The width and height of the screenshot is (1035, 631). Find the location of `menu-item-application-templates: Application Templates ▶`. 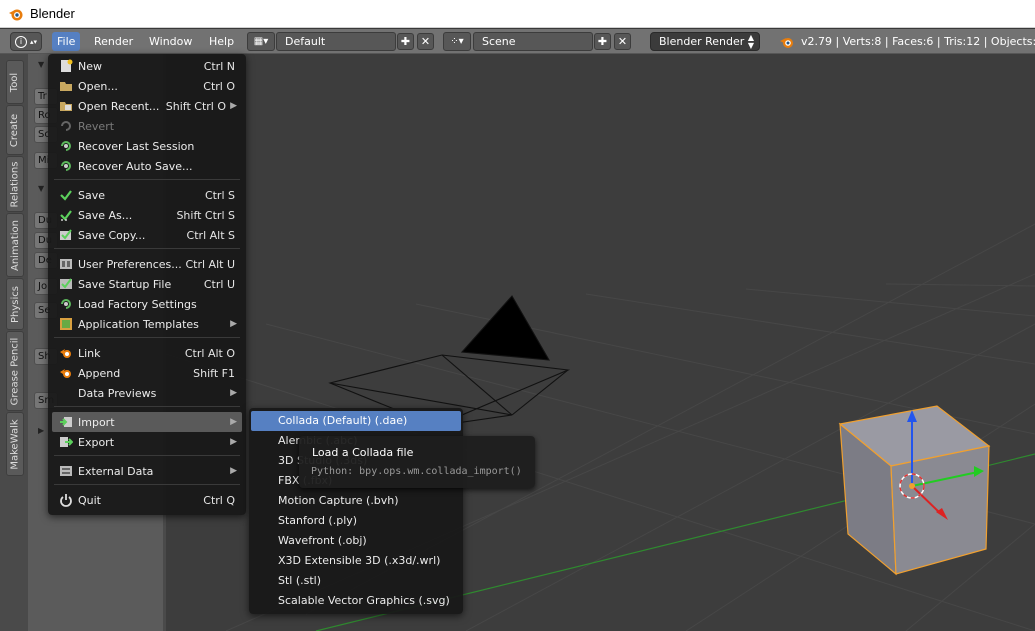

menu-item-application-templates: Application Templates ▶ is located at coordinates (147, 324).